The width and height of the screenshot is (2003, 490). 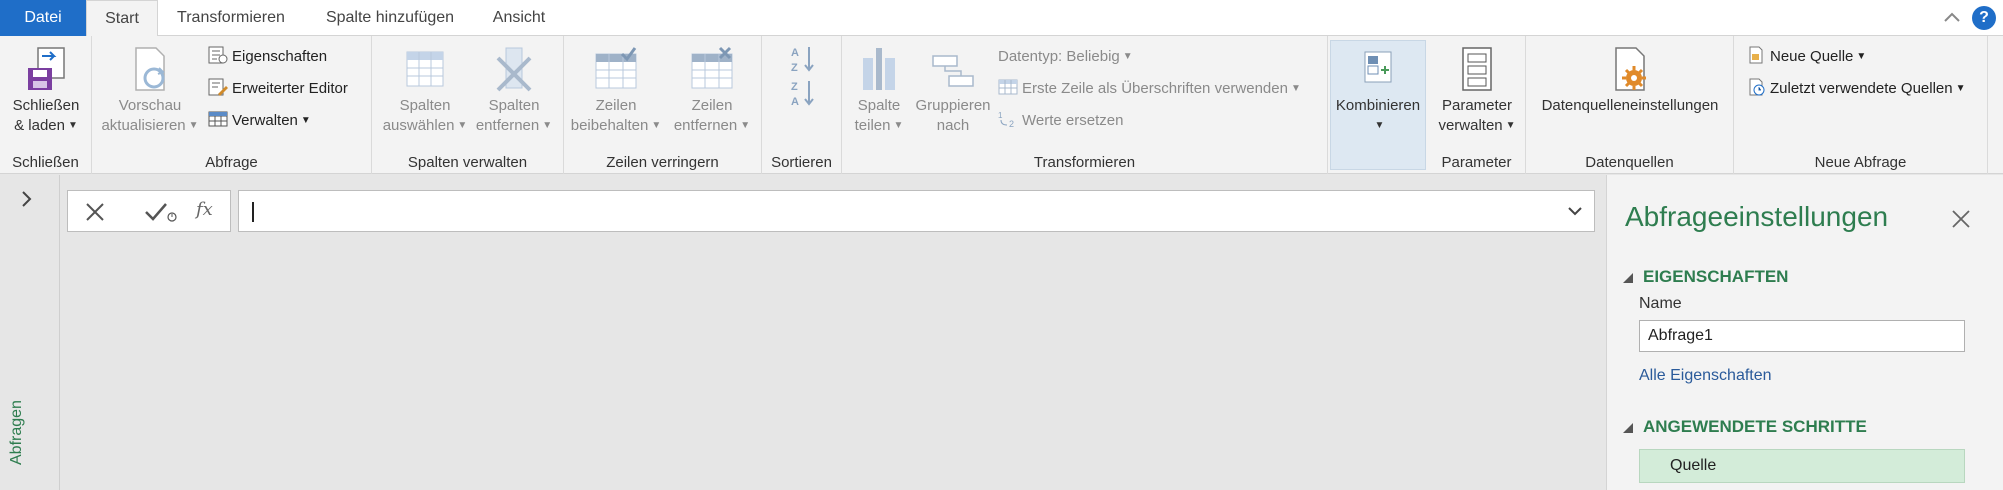 I want to click on query-name-input: Abfrage1, so click(x=1802, y=336).